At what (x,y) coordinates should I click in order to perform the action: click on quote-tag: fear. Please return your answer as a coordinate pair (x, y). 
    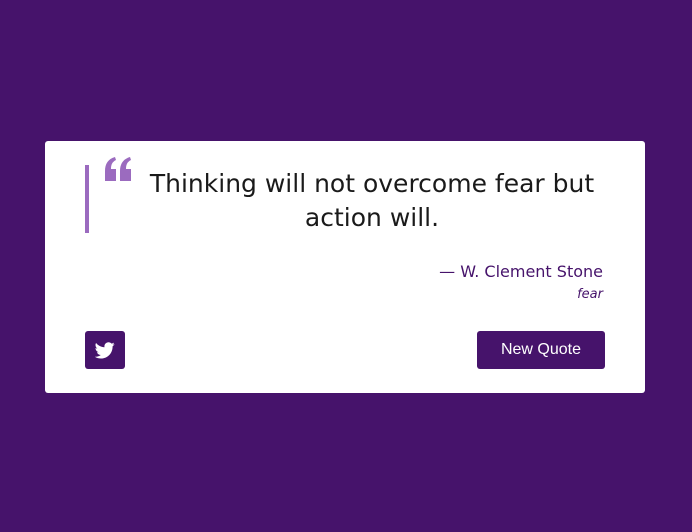
    Looking at the image, I should click on (590, 294).